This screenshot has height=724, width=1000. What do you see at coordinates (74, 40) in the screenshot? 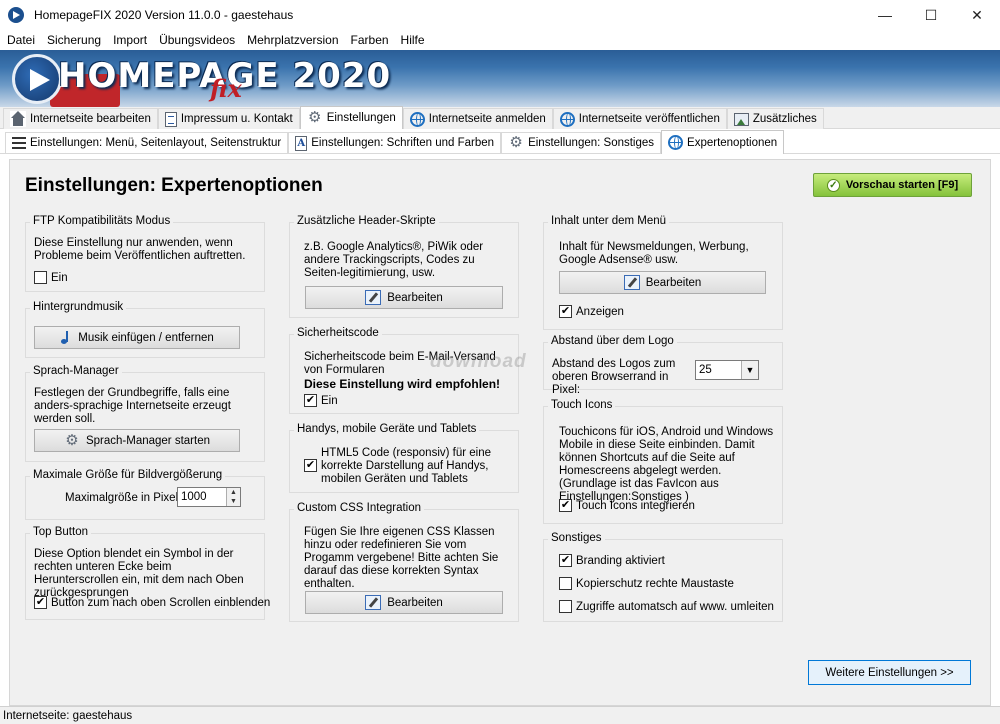
I see `menu-sicherung: Sicherung` at bounding box center [74, 40].